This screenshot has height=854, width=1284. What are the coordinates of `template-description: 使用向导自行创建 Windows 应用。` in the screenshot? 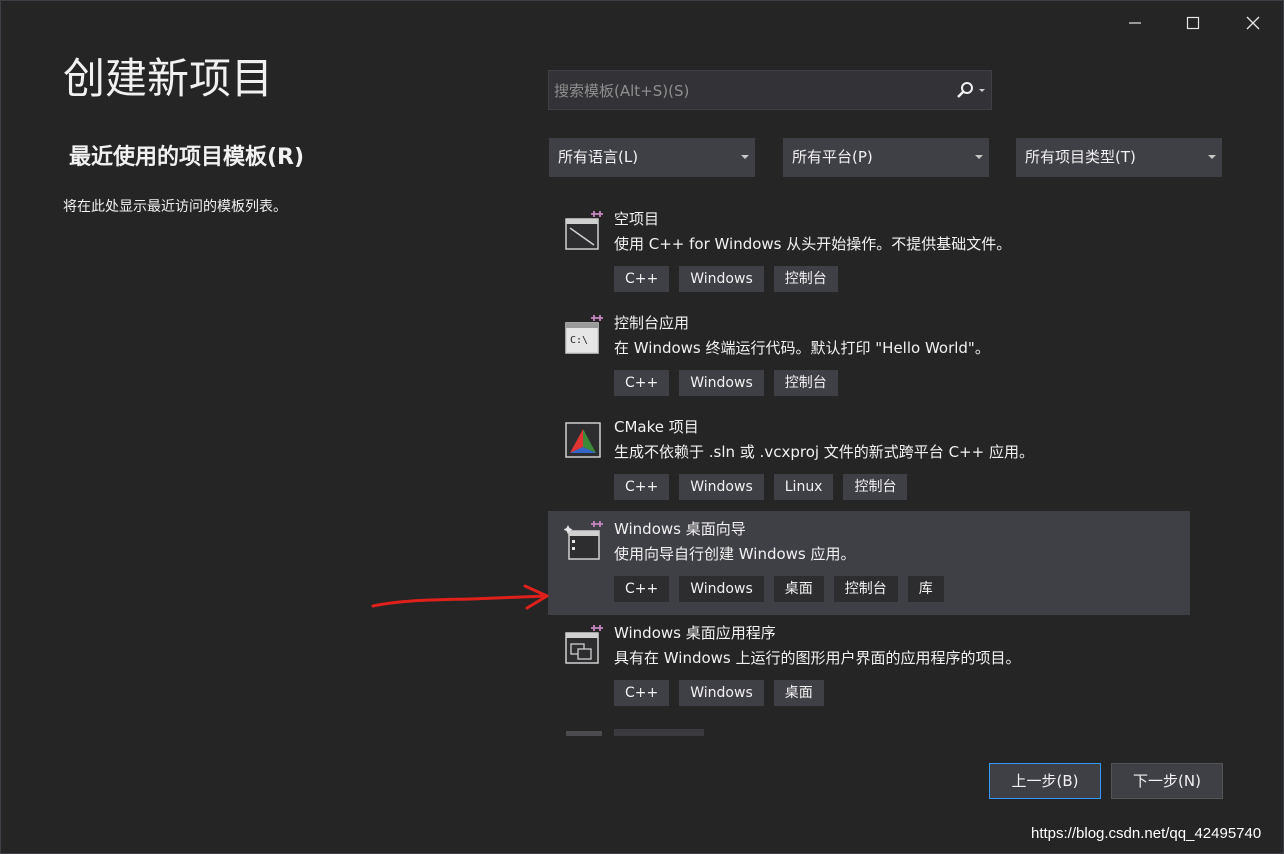 It's located at (735, 554).